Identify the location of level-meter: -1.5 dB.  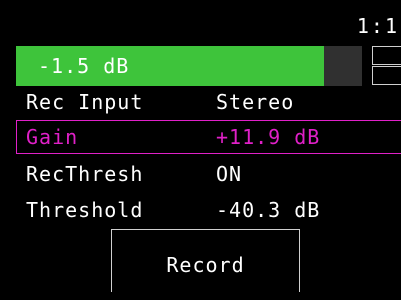
(208, 66).